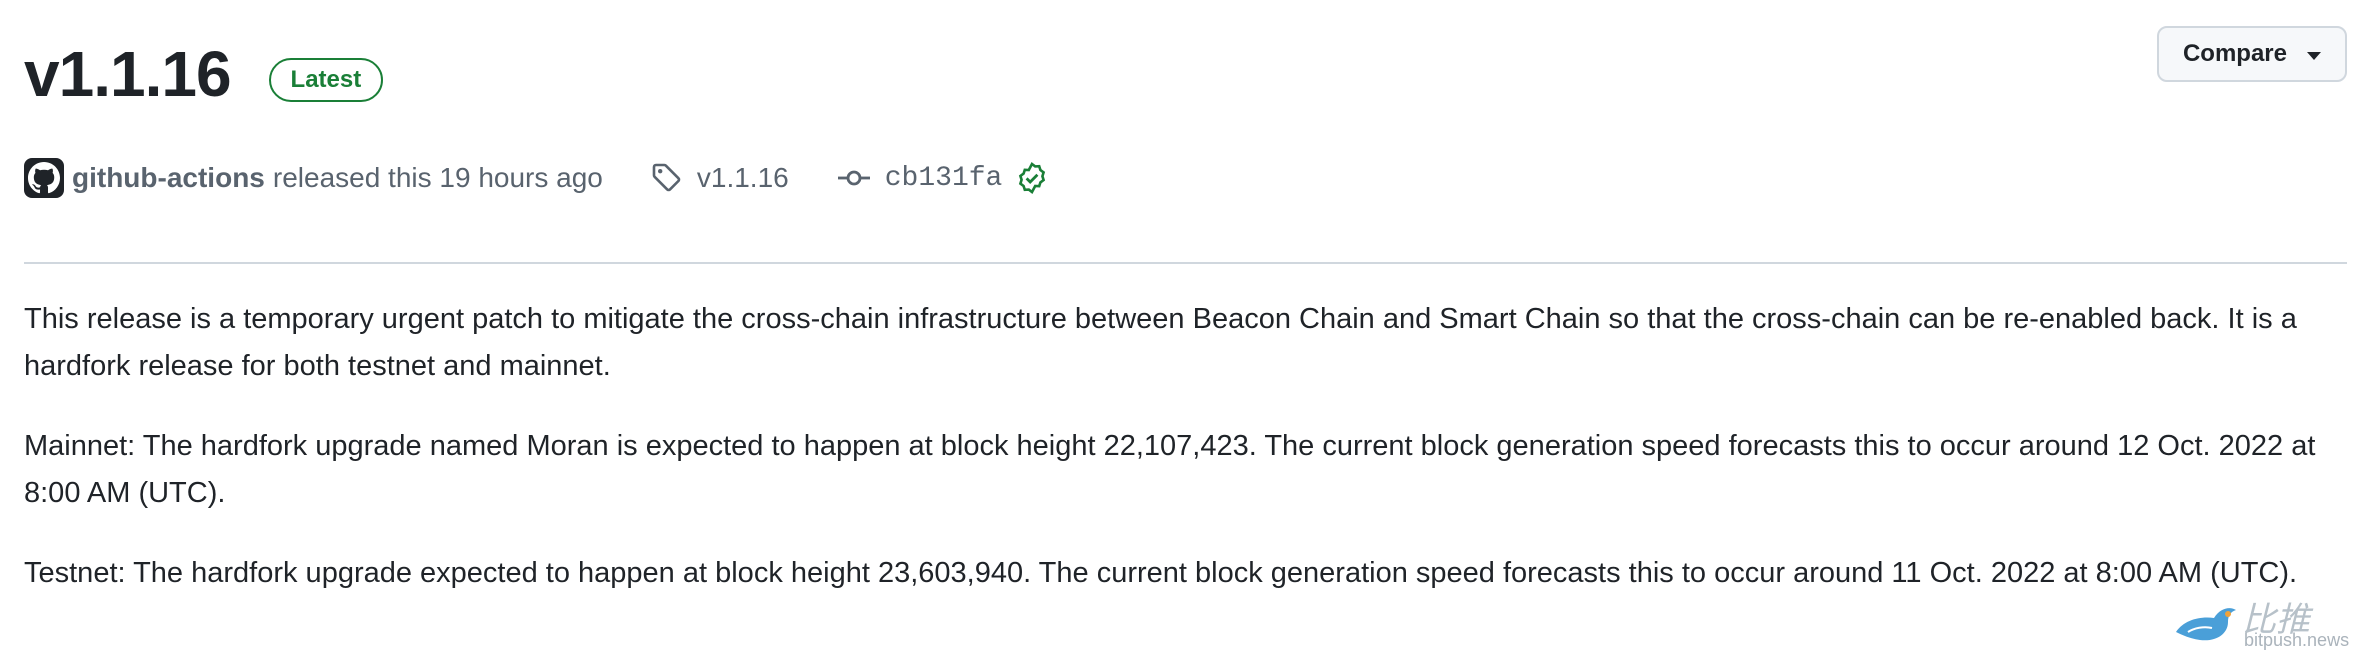 The image size is (2370, 666). I want to click on divider, so click(1185, 263).